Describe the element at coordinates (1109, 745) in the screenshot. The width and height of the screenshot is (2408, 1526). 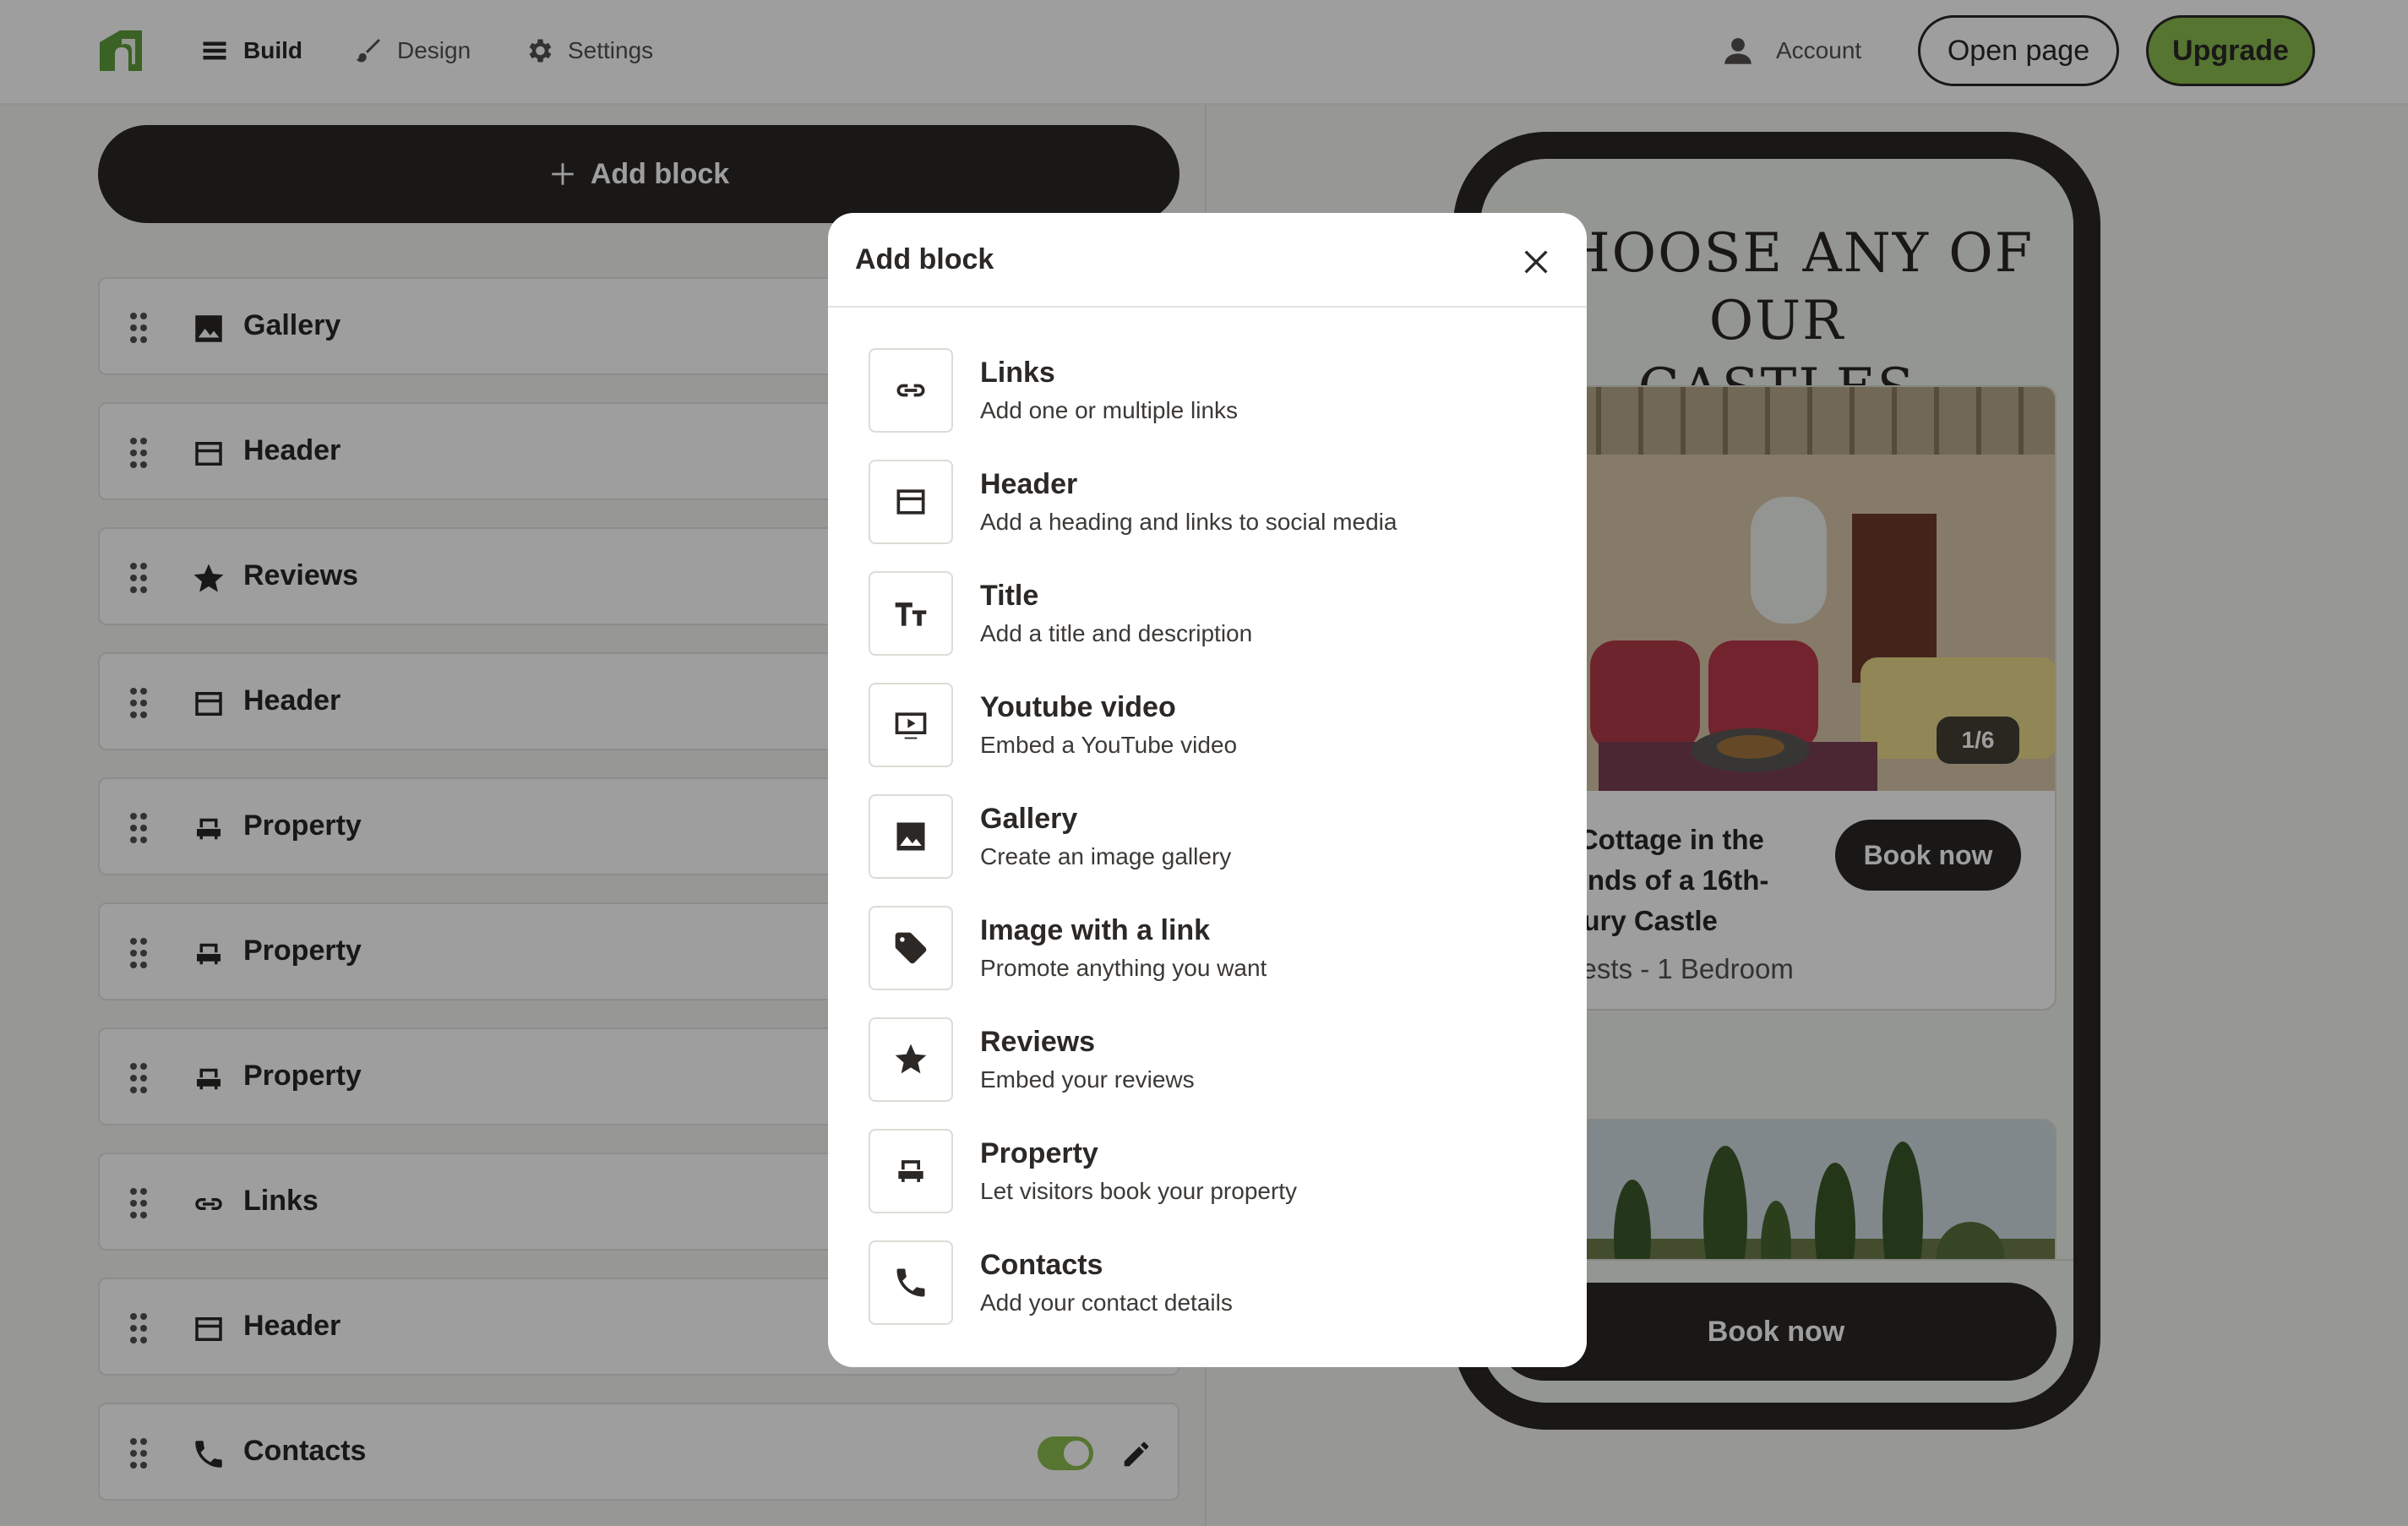
I see `option-description: Embed a YouTube video` at that location.